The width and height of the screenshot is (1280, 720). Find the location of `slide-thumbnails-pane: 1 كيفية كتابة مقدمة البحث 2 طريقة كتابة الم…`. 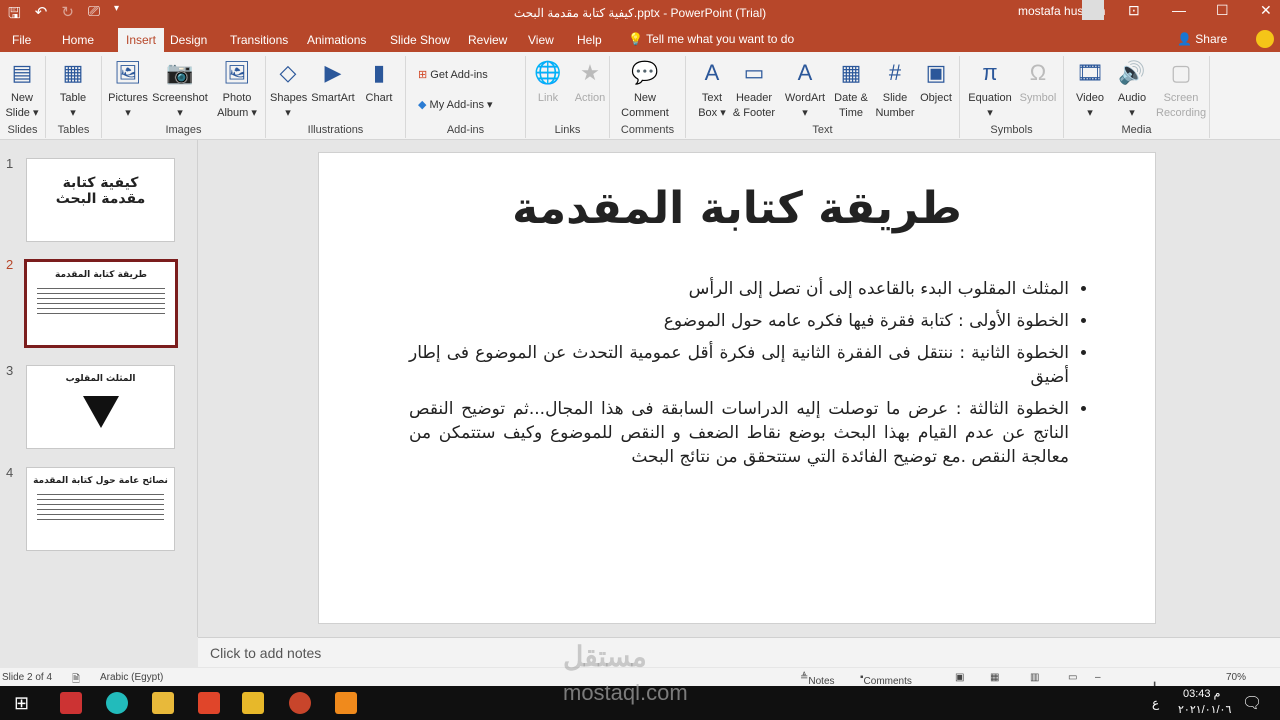

slide-thumbnails-pane: 1 كيفية كتابة مقدمة البحث 2 طريقة كتابة الم… is located at coordinates (99, 388).